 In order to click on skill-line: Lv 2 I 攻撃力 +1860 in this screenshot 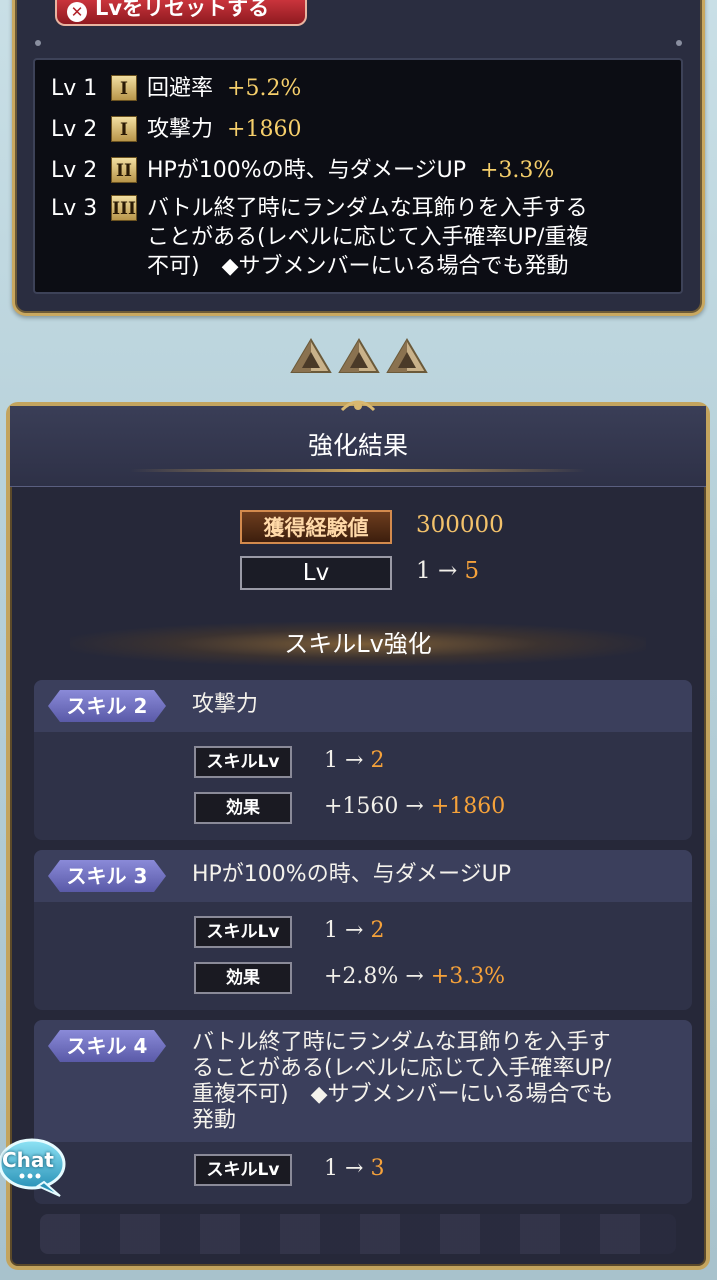, I will do `click(176, 129)`.